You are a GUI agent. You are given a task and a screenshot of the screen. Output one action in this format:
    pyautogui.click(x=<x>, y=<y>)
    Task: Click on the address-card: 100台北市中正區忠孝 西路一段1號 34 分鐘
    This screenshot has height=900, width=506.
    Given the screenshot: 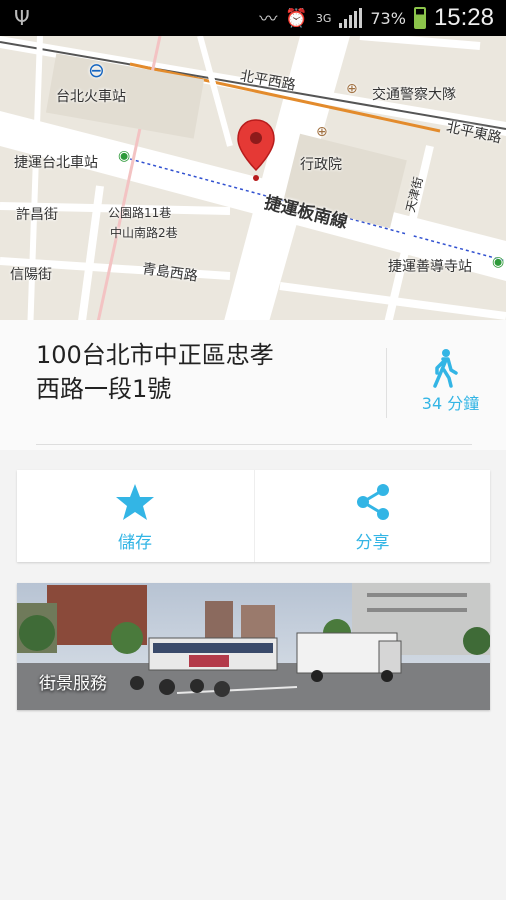 What is the action you would take?
    pyautogui.click(x=253, y=385)
    